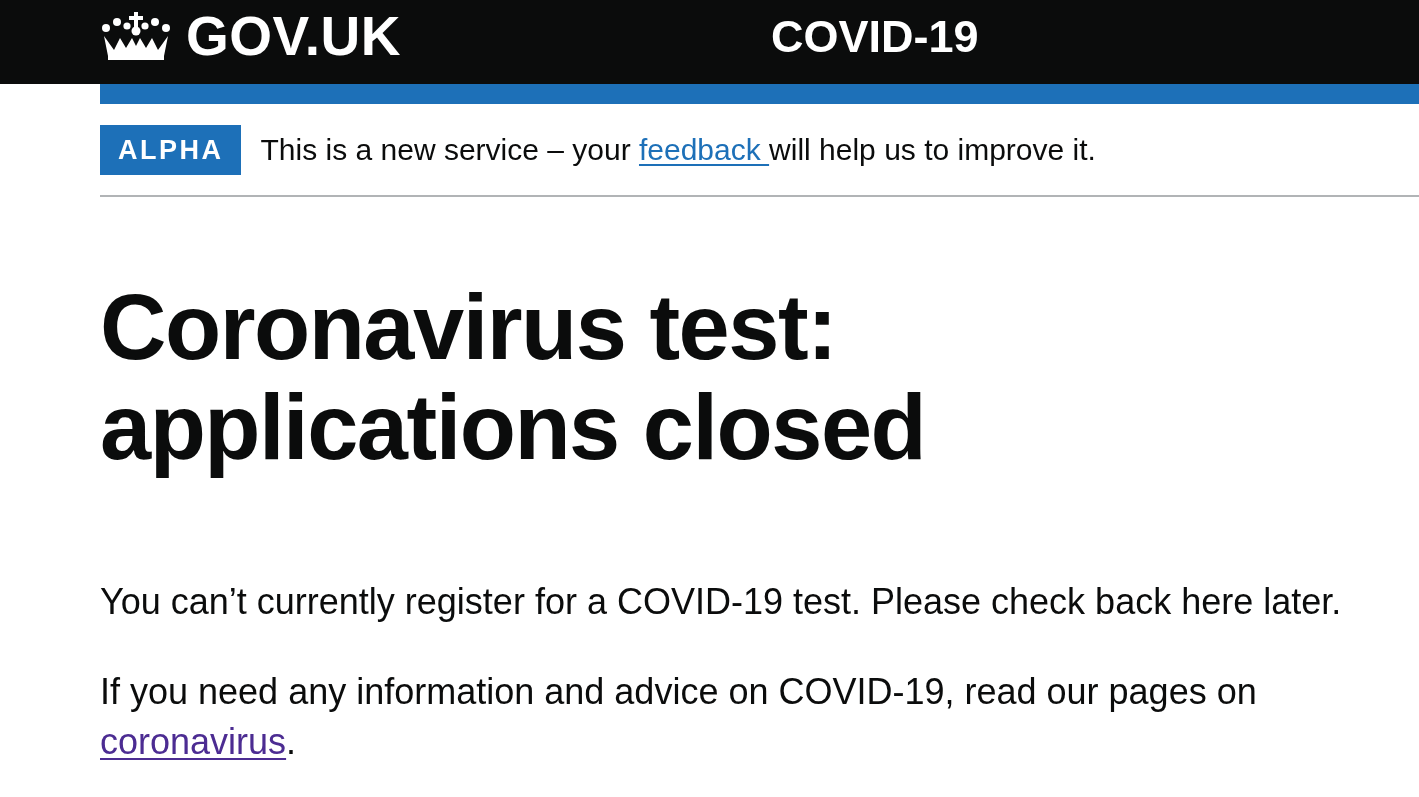 This screenshot has width=1419, height=797. Describe the element at coordinates (170, 150) in the screenshot. I see `phase-tag: ALPHA` at that location.